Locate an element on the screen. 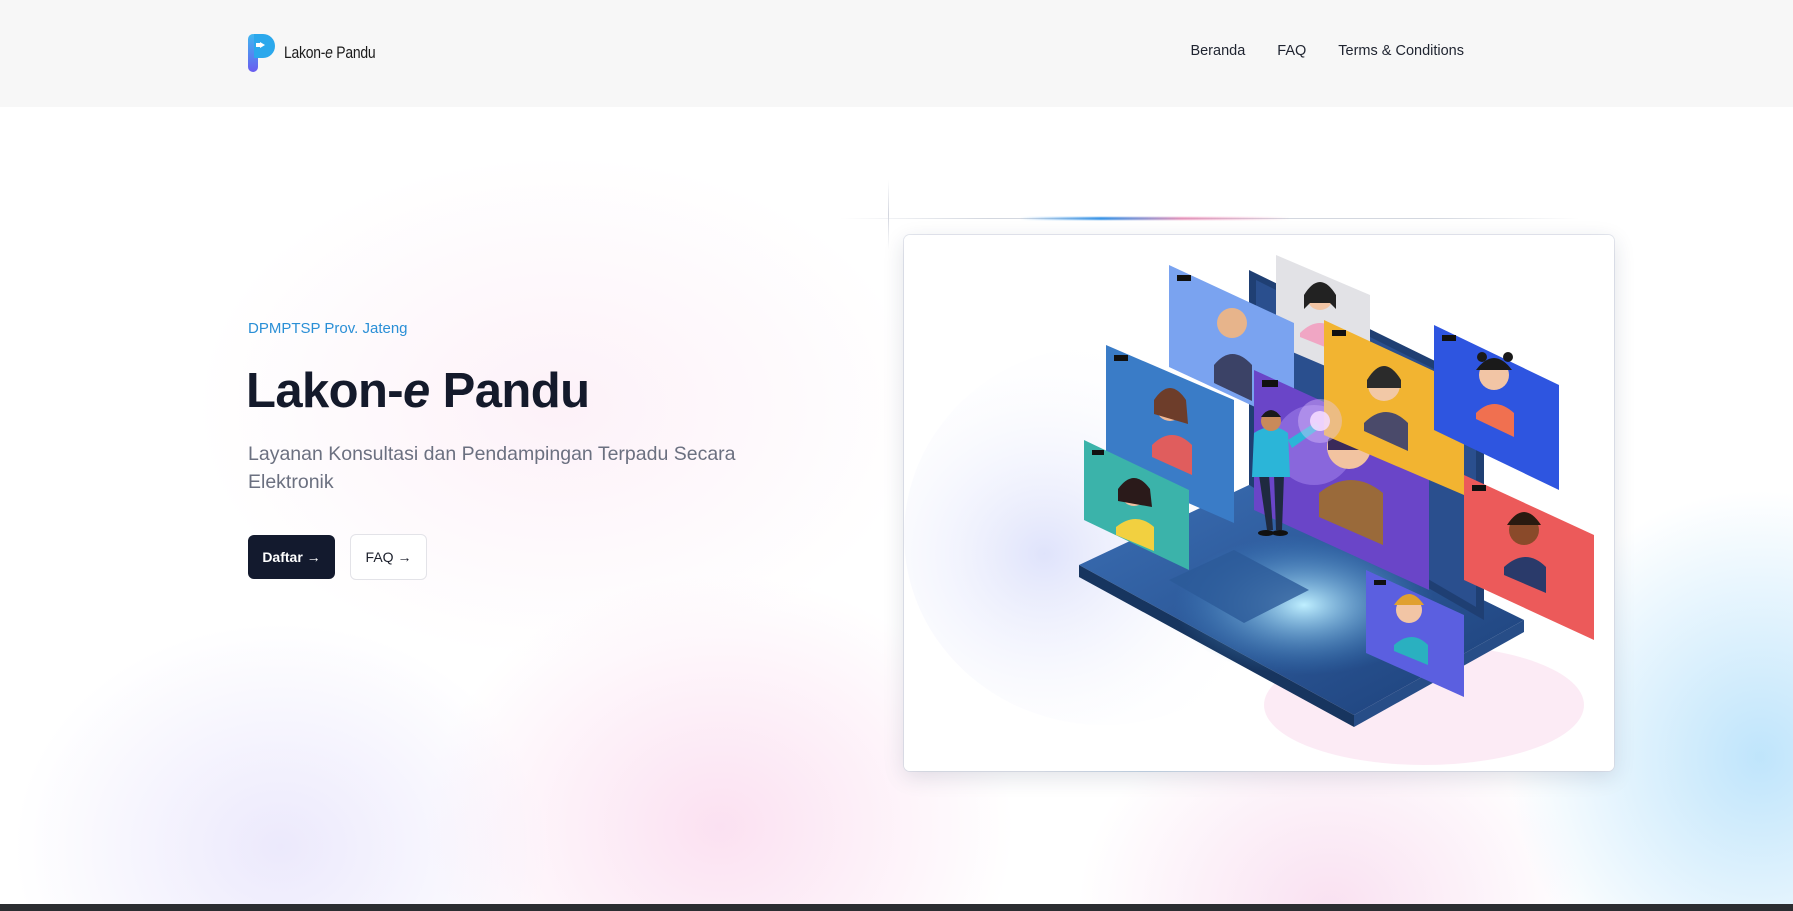 The image size is (1793, 911). faq-button: FAQ → is located at coordinates (388, 557).